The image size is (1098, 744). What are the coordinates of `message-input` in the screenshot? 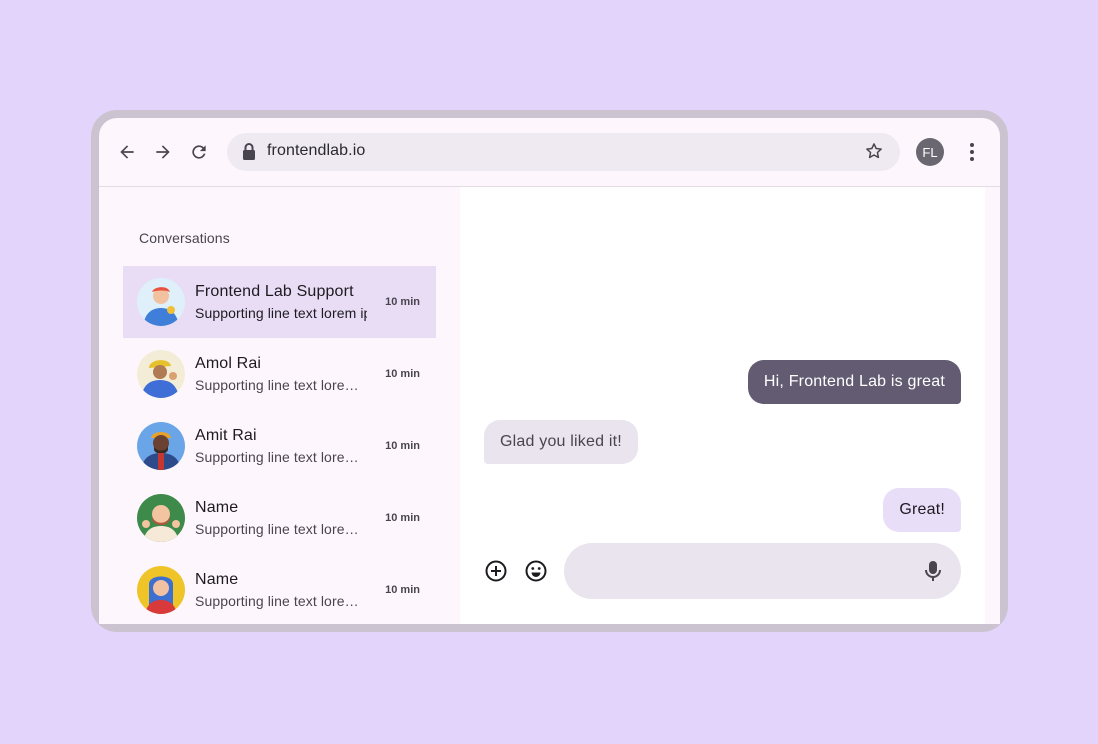 It's located at (746, 572).